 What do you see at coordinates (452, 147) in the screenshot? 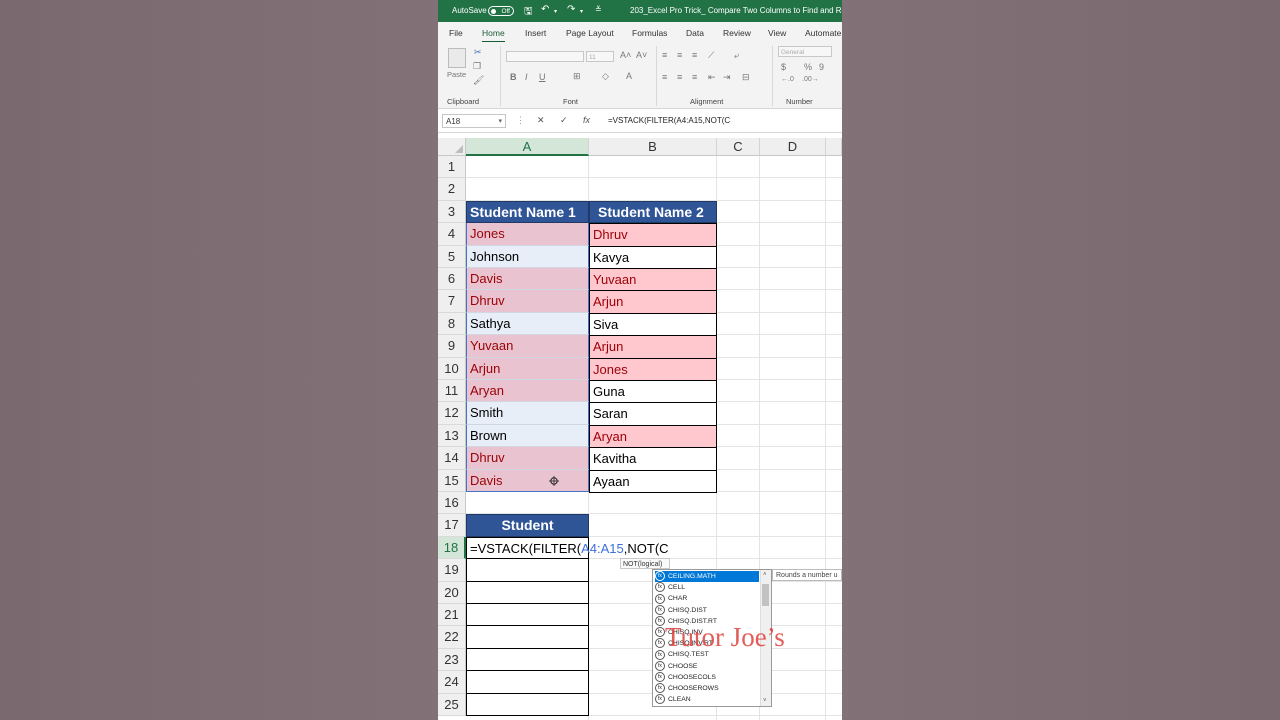
I see `select-all-corner` at bounding box center [452, 147].